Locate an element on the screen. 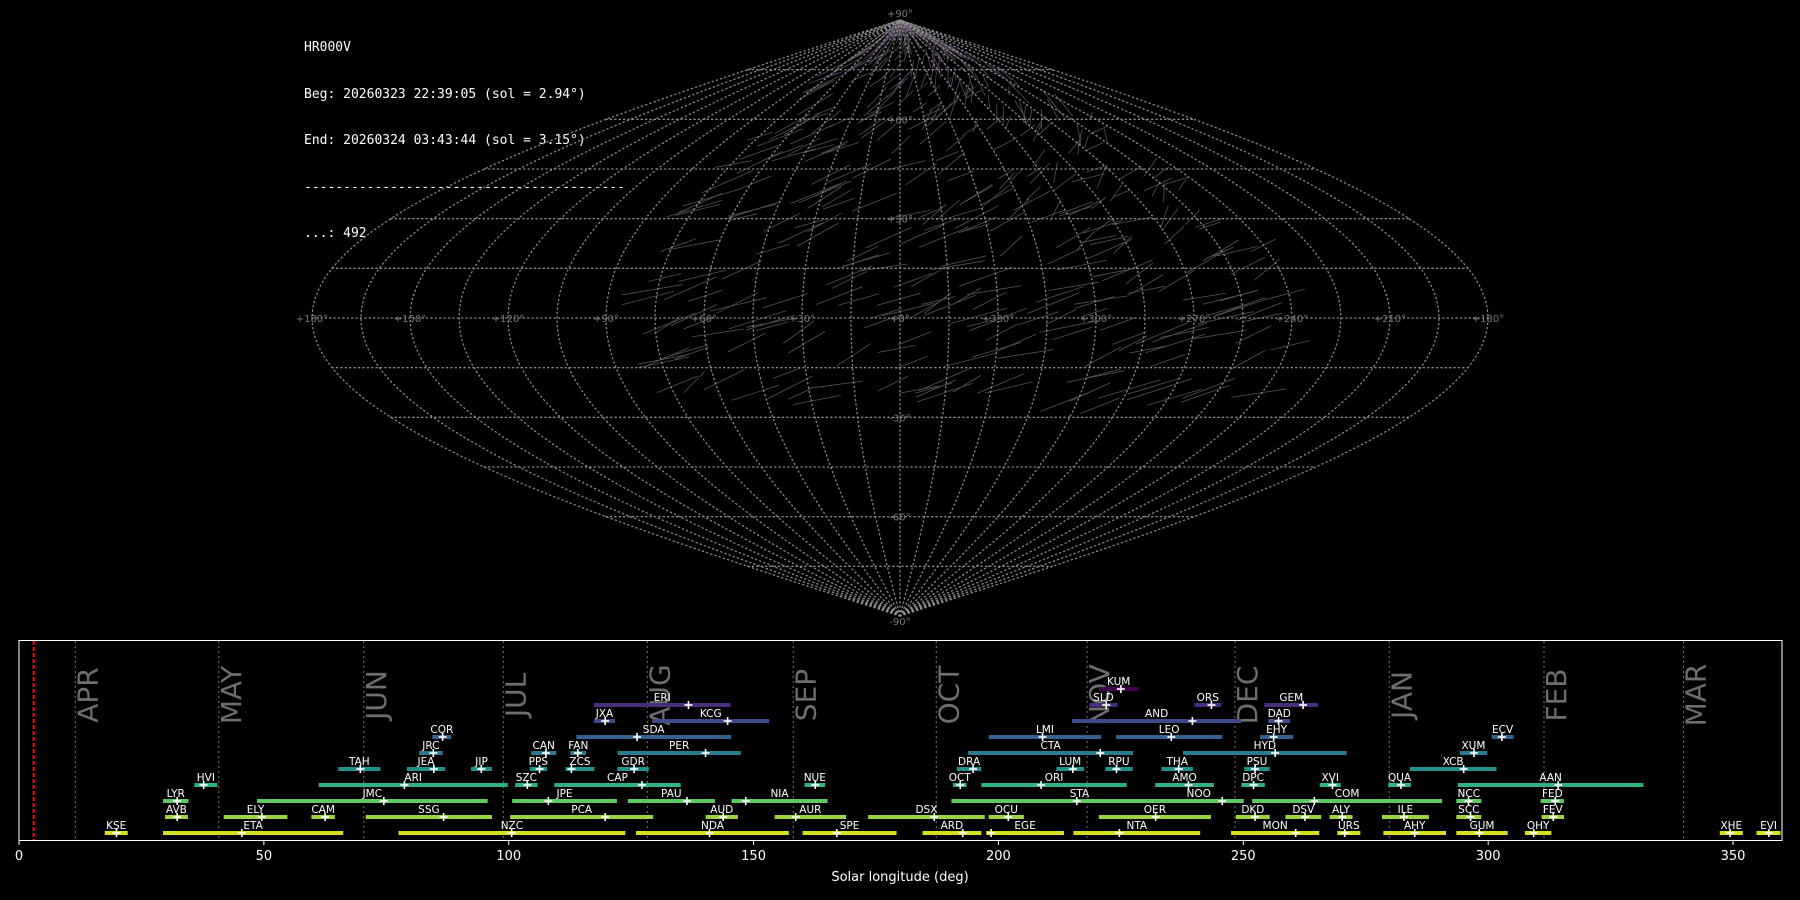  shower-nzc: NZC is located at coordinates (512, 828).